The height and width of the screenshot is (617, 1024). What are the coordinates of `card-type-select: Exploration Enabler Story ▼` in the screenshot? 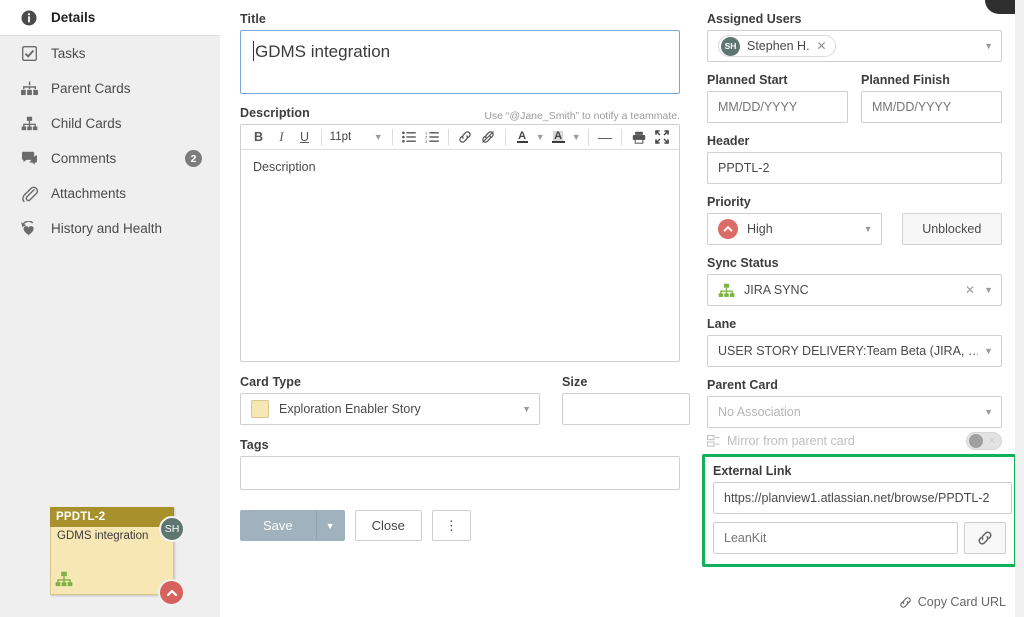 It's located at (390, 409).